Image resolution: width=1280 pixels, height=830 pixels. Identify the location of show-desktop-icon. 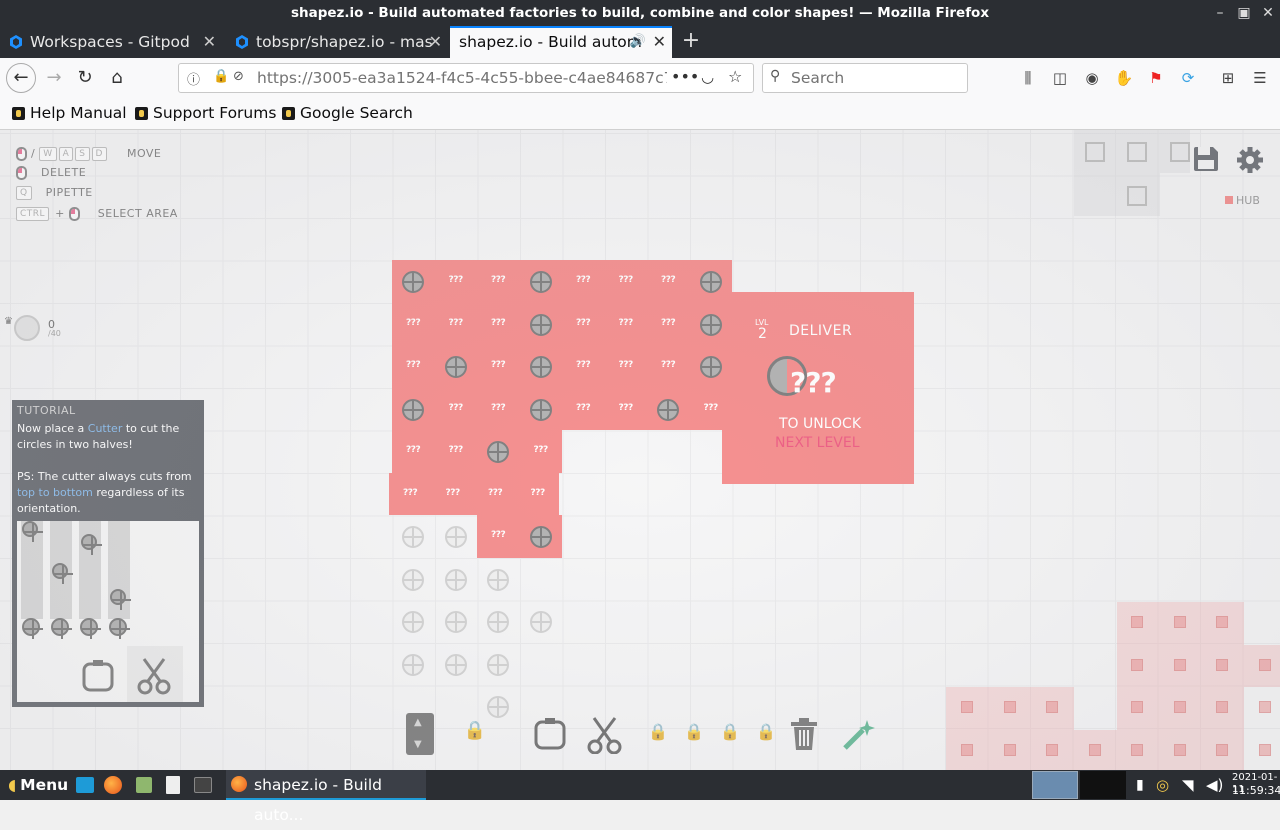
(85, 785).